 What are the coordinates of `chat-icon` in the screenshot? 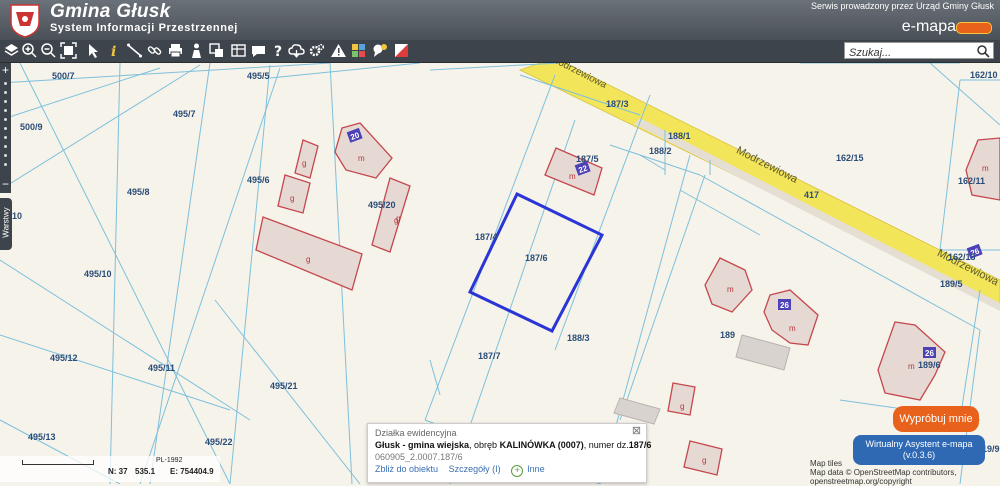 It's located at (380, 50).